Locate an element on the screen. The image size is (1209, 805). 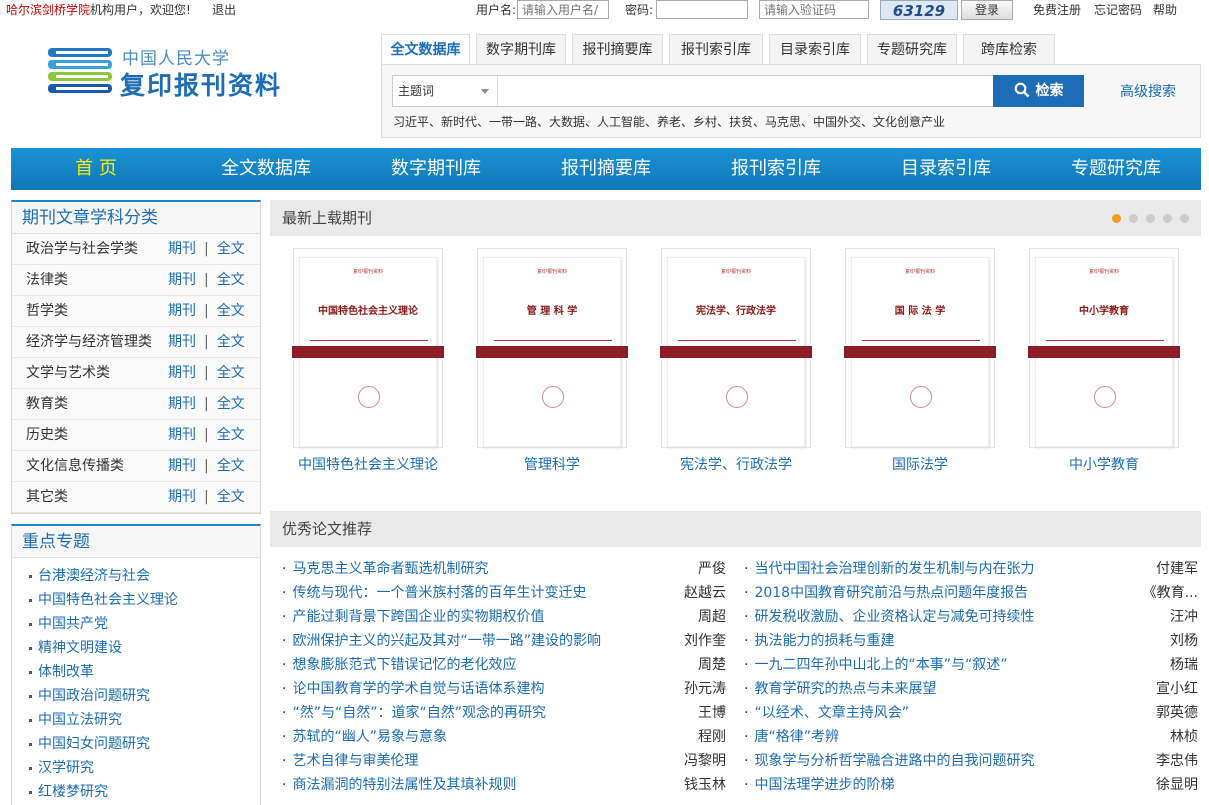
paper-title: 论中国教育学的学术自觉与话语体系建构 is located at coordinates (413, 689).